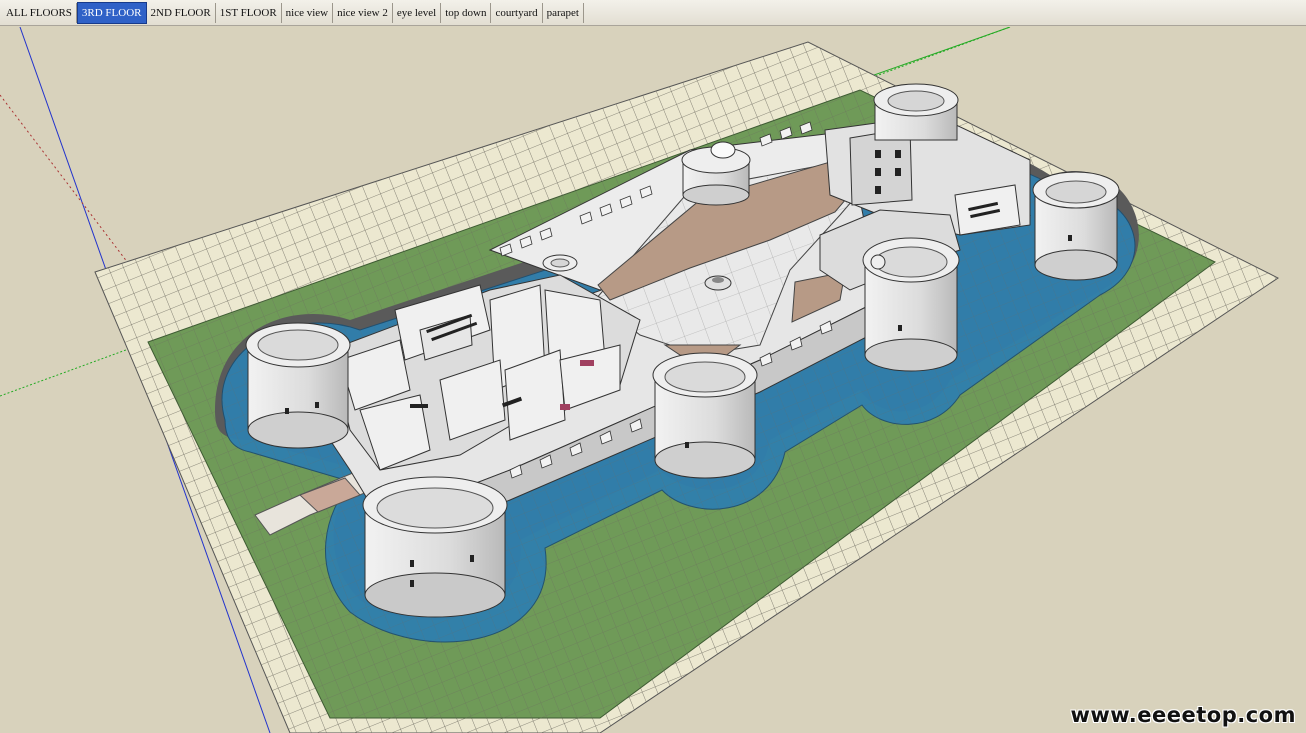 The height and width of the screenshot is (733, 1306). I want to click on tower-west, so click(298, 385).